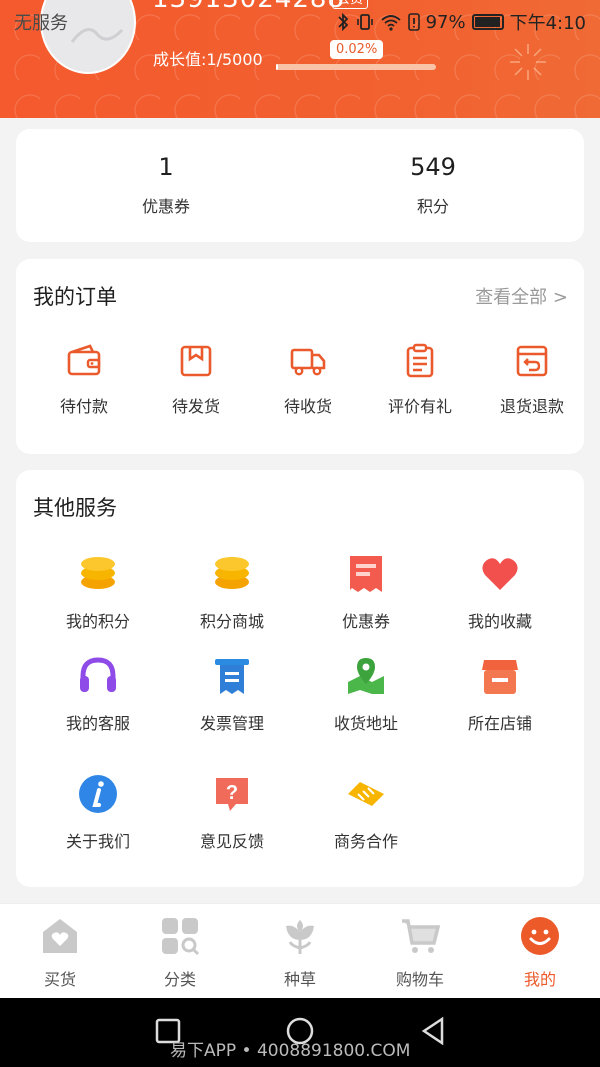 This screenshot has height=1067, width=600. I want to click on wallet-icon, so click(84, 360).